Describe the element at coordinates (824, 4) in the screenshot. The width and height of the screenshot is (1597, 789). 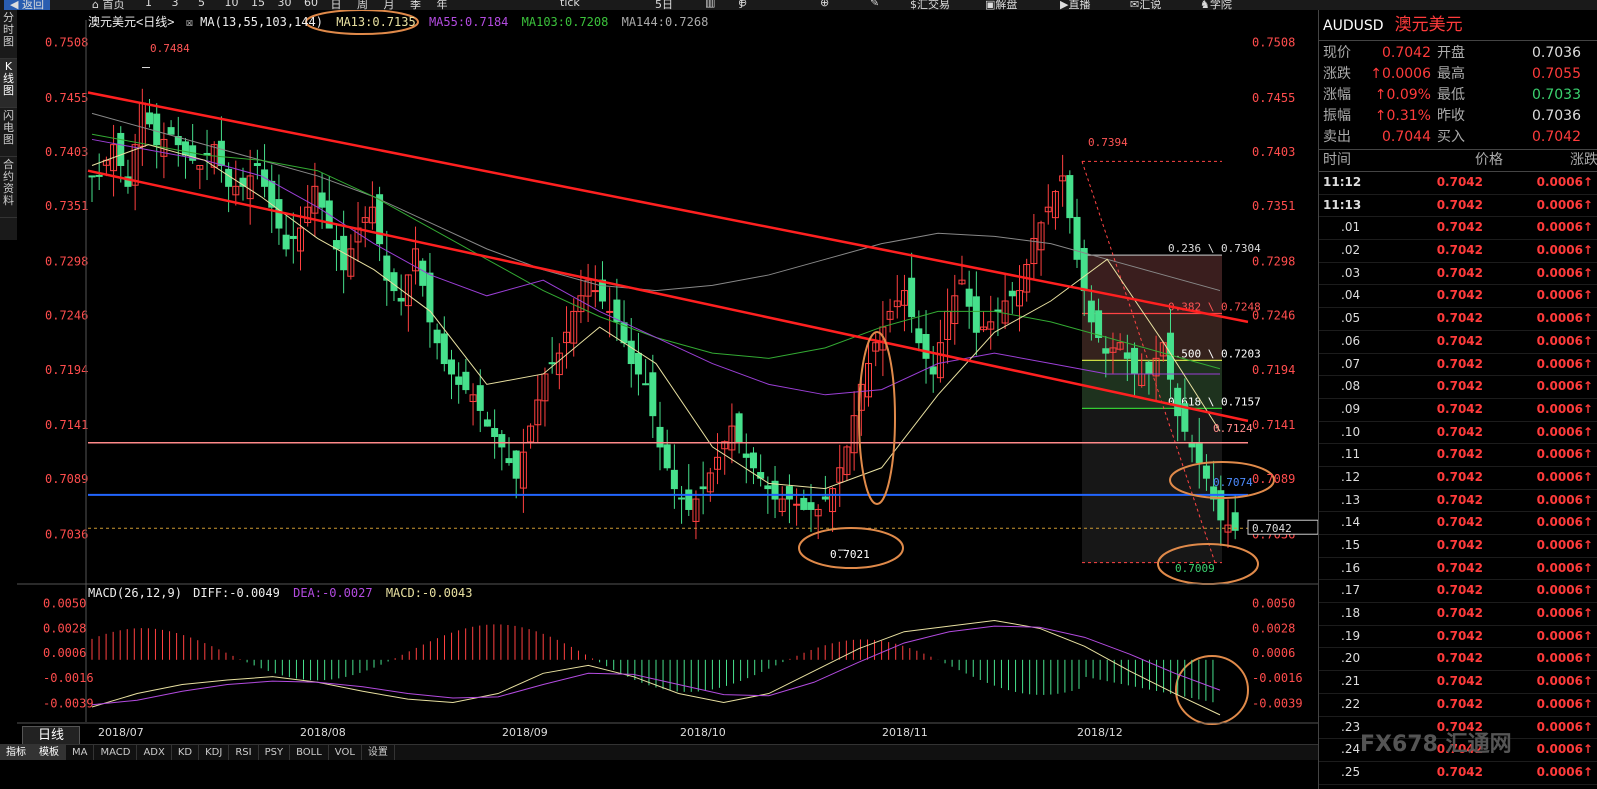
I see `zoom-in-icon: ⊕` at that location.